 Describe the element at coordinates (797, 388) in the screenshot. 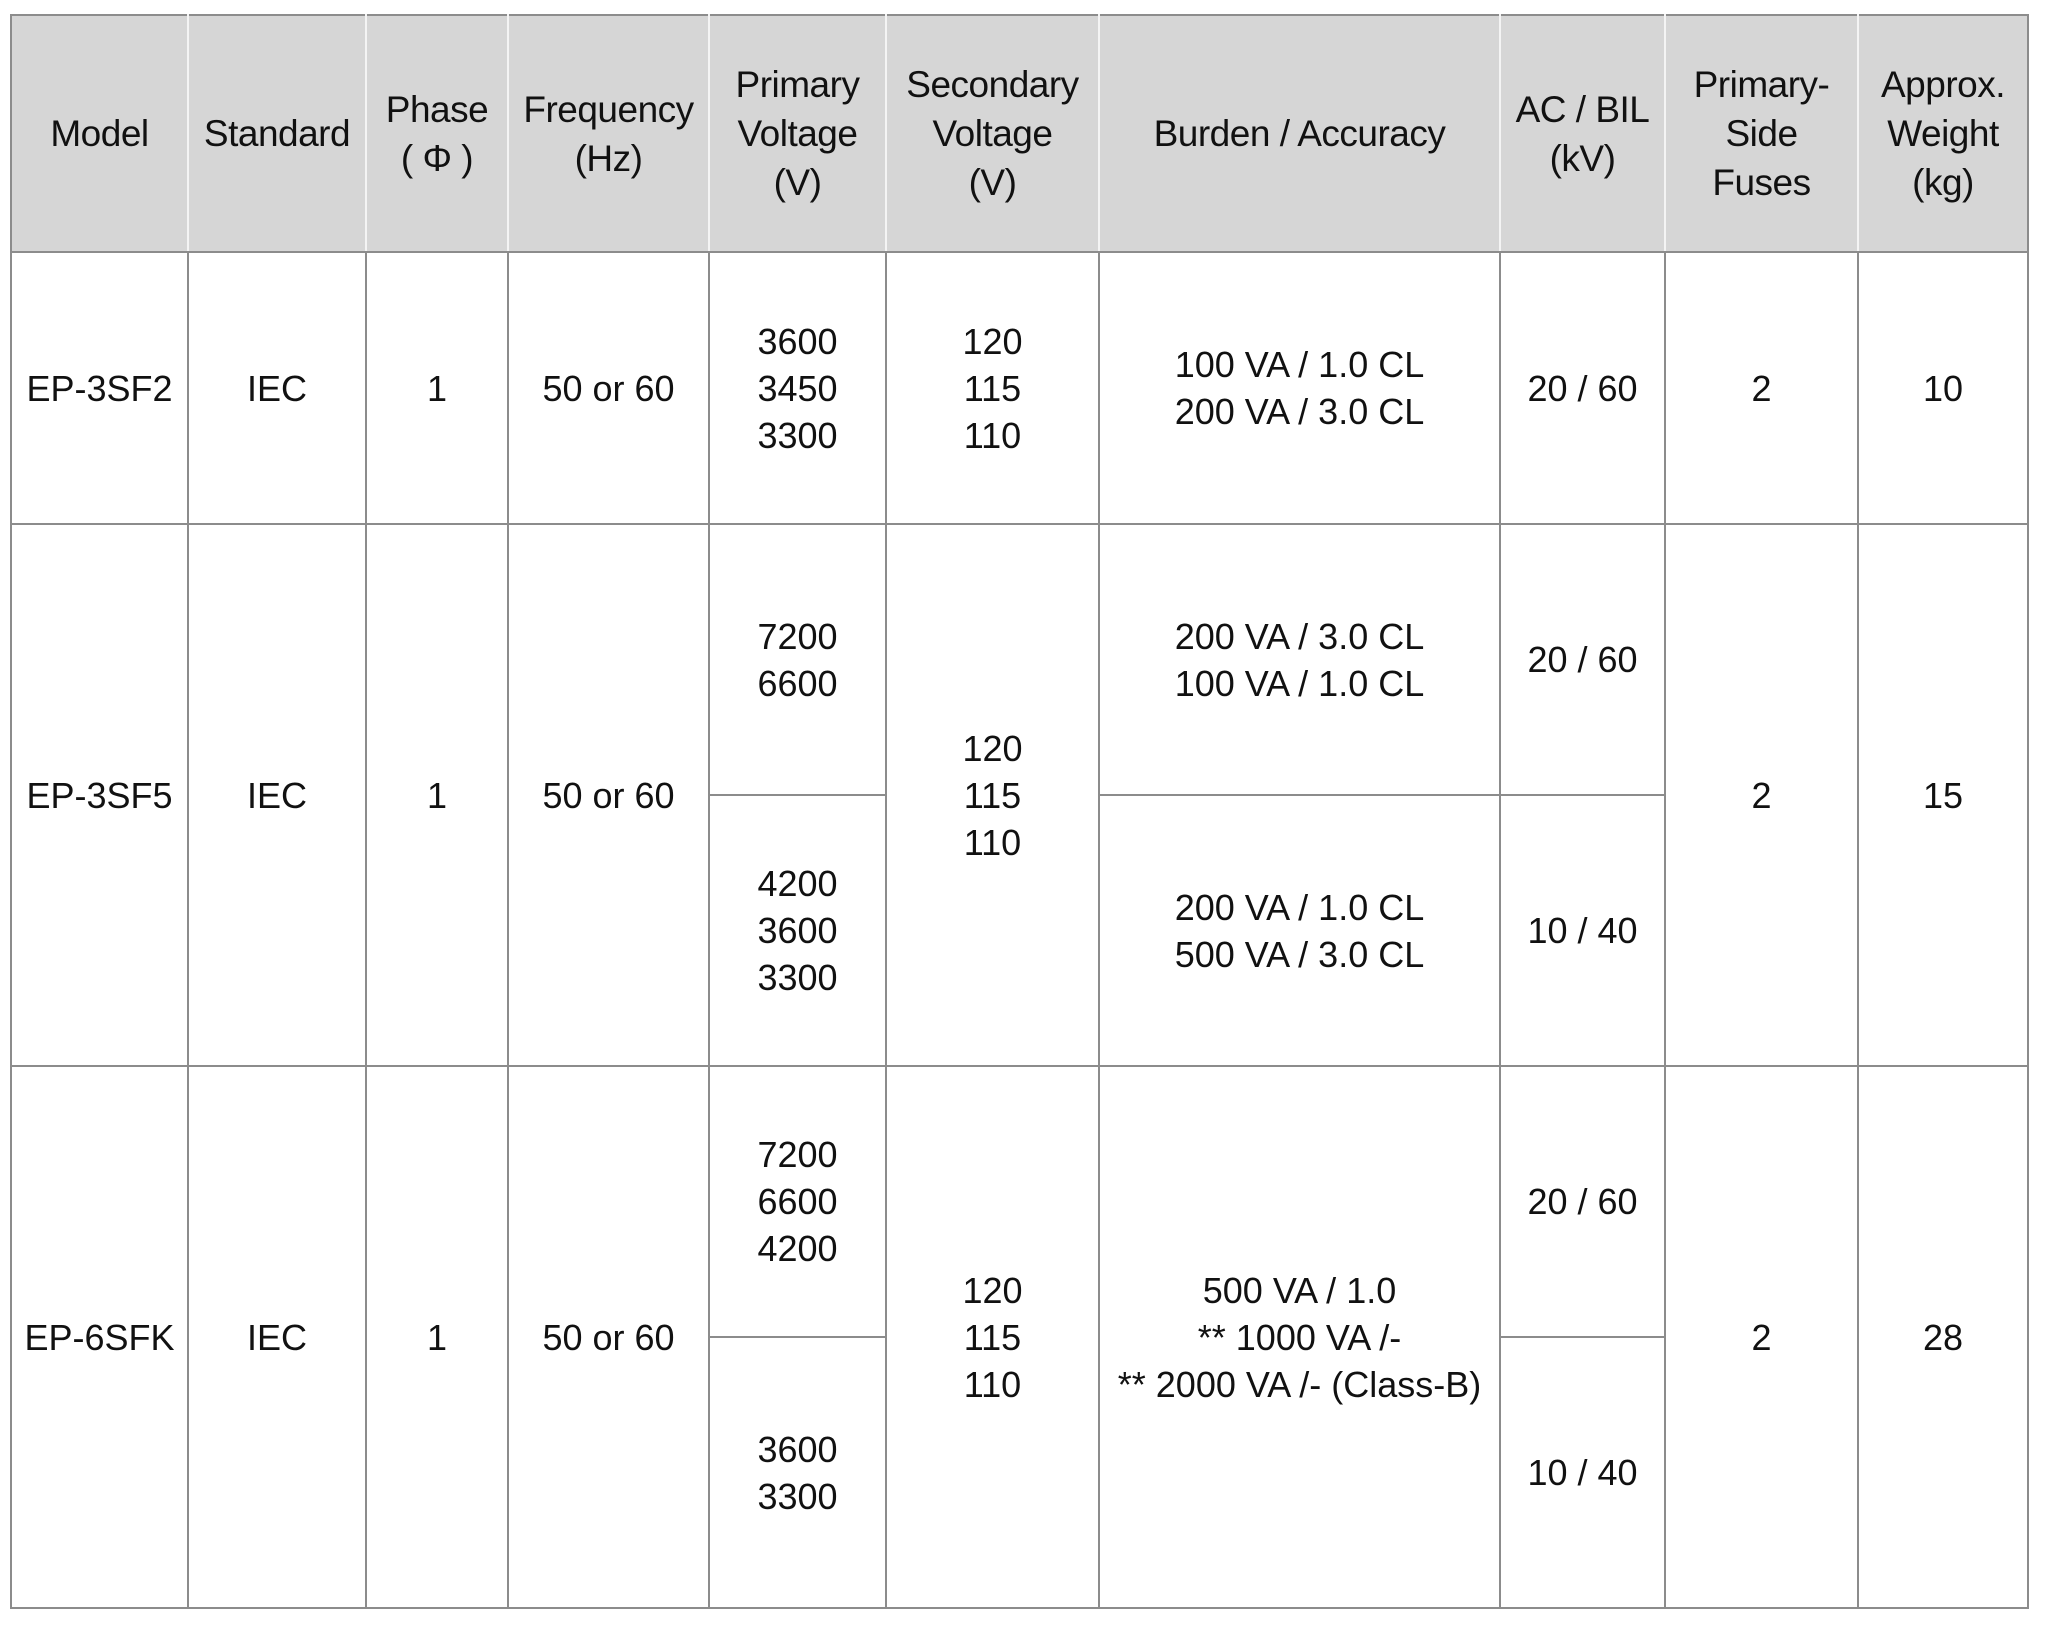

I see `cell-primary-voltage: 3600 3450 3300` at that location.